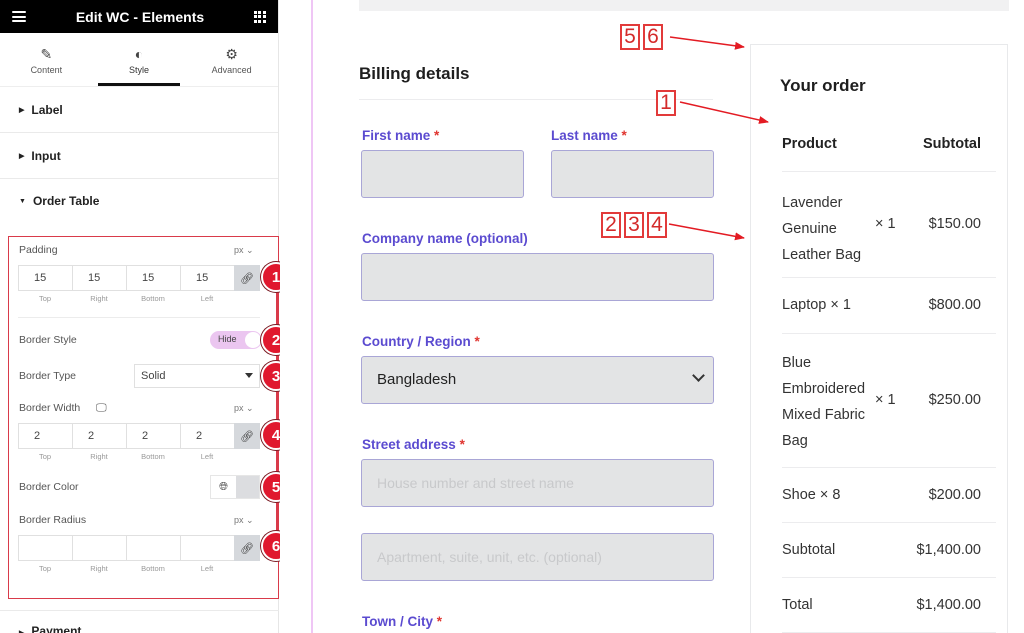  Describe the element at coordinates (126, 456) in the screenshot. I see `border-width-dim-labels: Top Right Bottom Left` at that location.